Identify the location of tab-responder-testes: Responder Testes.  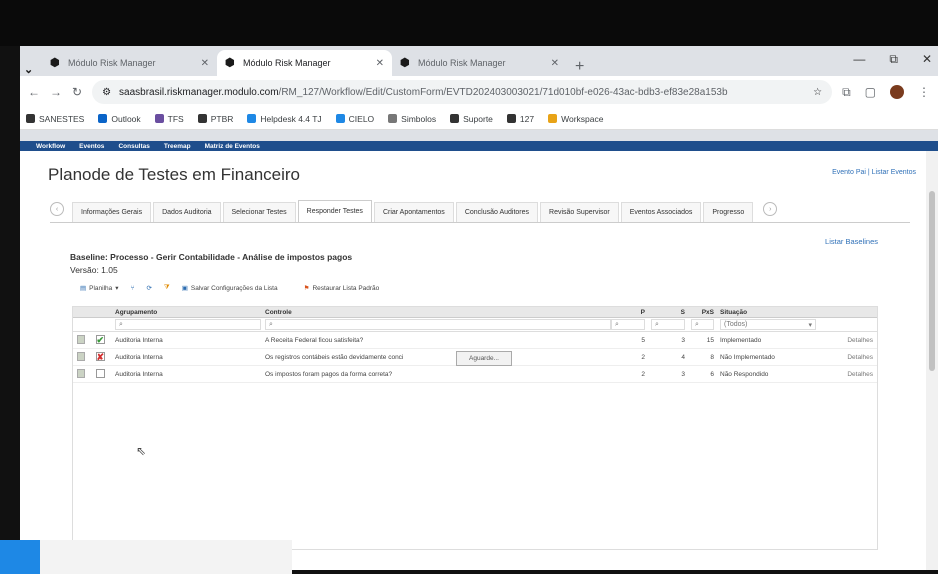
(334, 211).